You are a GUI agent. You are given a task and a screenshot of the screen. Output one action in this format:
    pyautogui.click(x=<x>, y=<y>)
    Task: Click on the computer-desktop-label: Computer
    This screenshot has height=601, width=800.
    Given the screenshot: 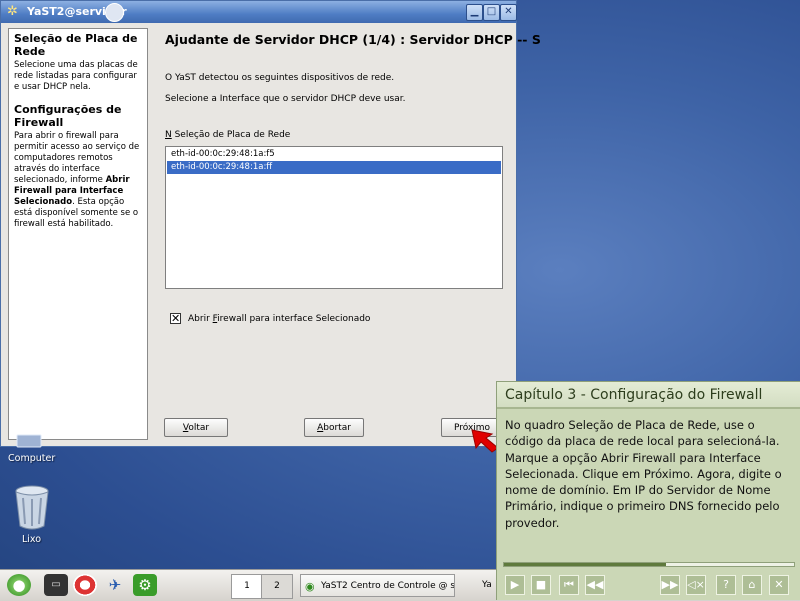 What is the action you would take?
    pyautogui.click(x=31, y=458)
    